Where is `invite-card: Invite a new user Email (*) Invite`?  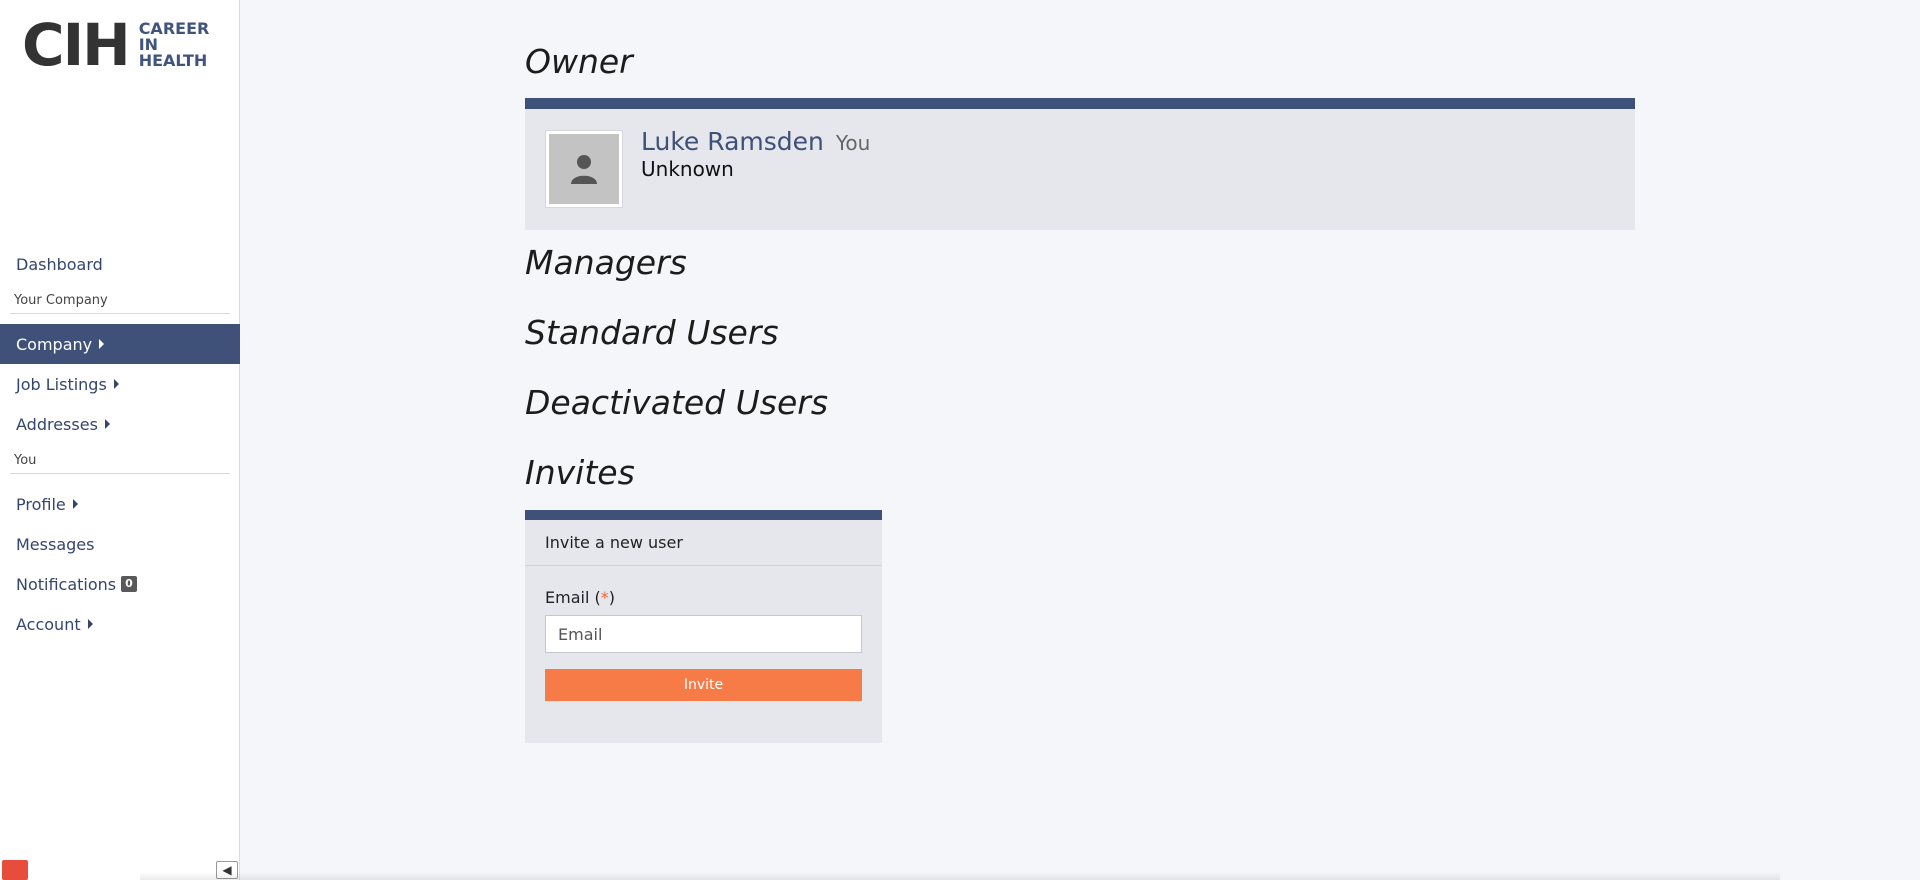
invite-card: Invite a new user Email (*) Invite is located at coordinates (703, 626).